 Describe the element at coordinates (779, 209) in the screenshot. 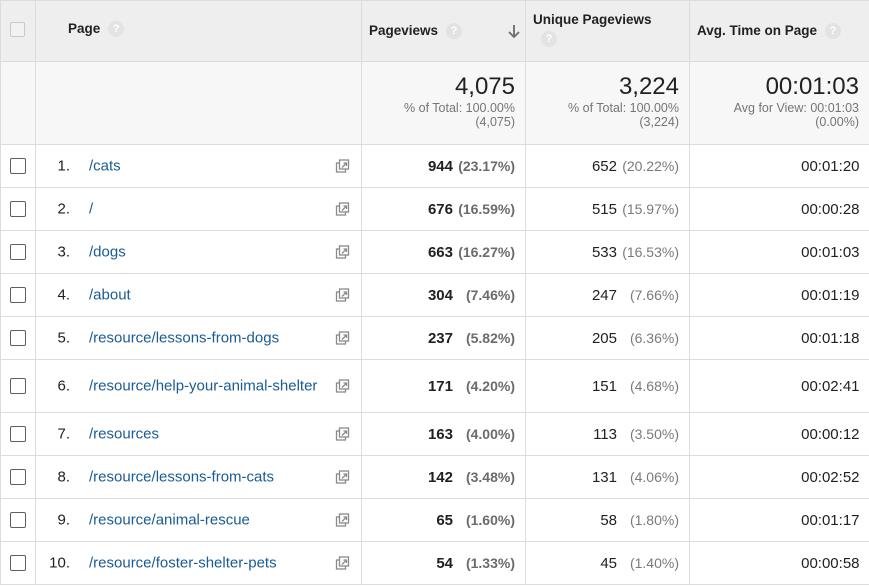

I see `avg-time-cell: 00:00:28` at that location.